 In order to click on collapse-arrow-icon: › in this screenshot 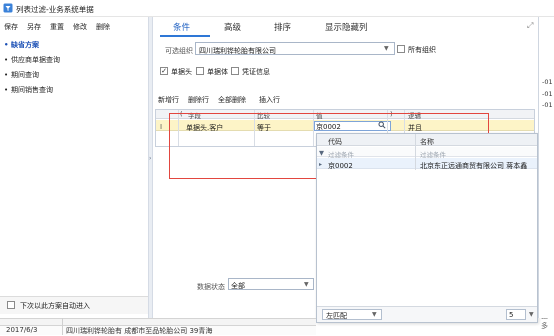, I will do `click(150, 158)`.